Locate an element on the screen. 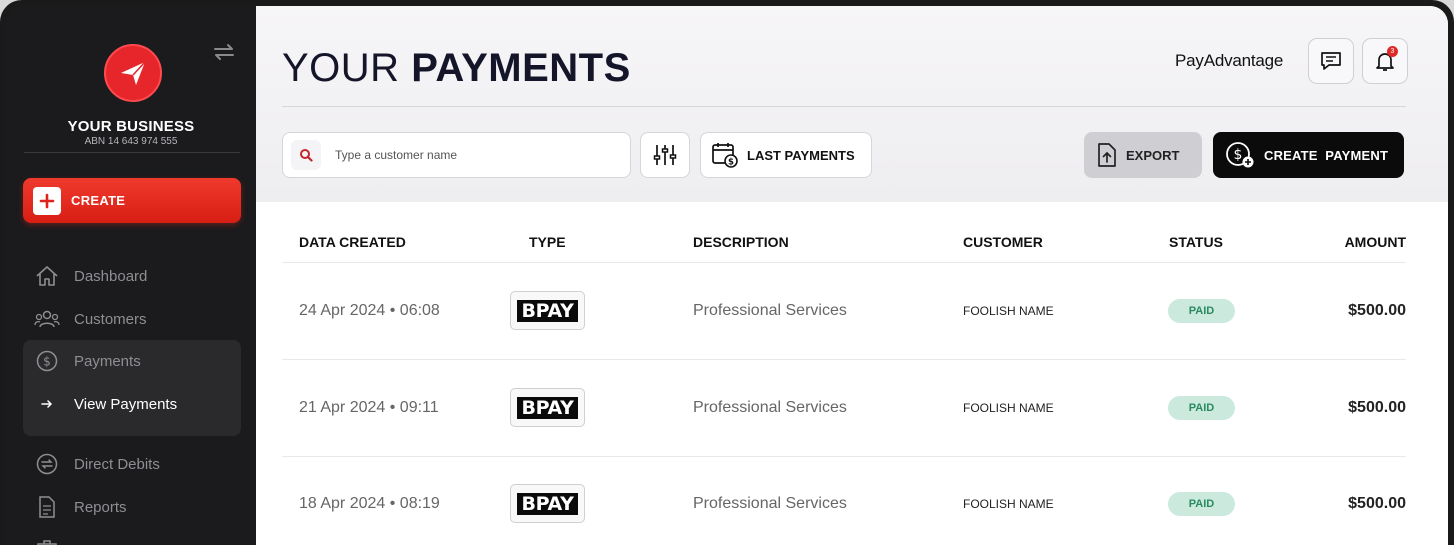  briefcase-icon is located at coordinates (47, 540).